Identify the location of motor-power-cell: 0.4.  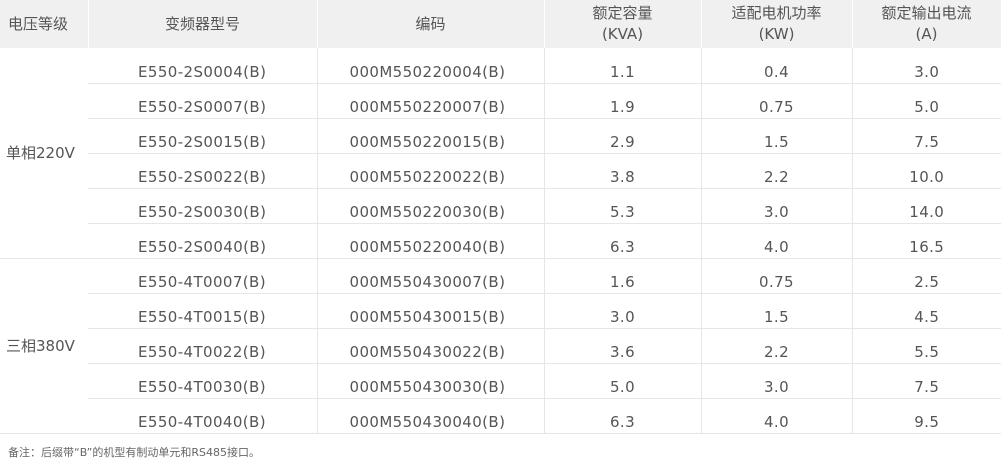
(777, 66).